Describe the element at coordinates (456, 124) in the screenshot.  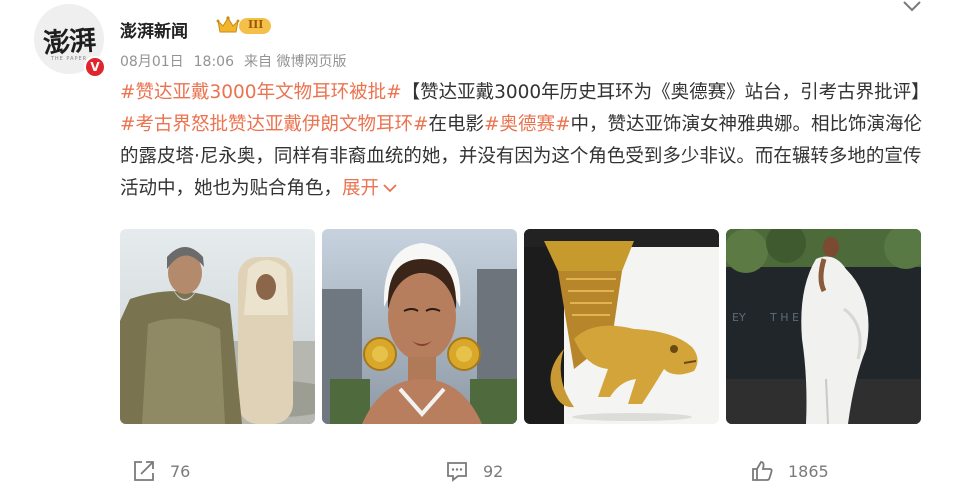
I see `post-text: 在电影` at that location.